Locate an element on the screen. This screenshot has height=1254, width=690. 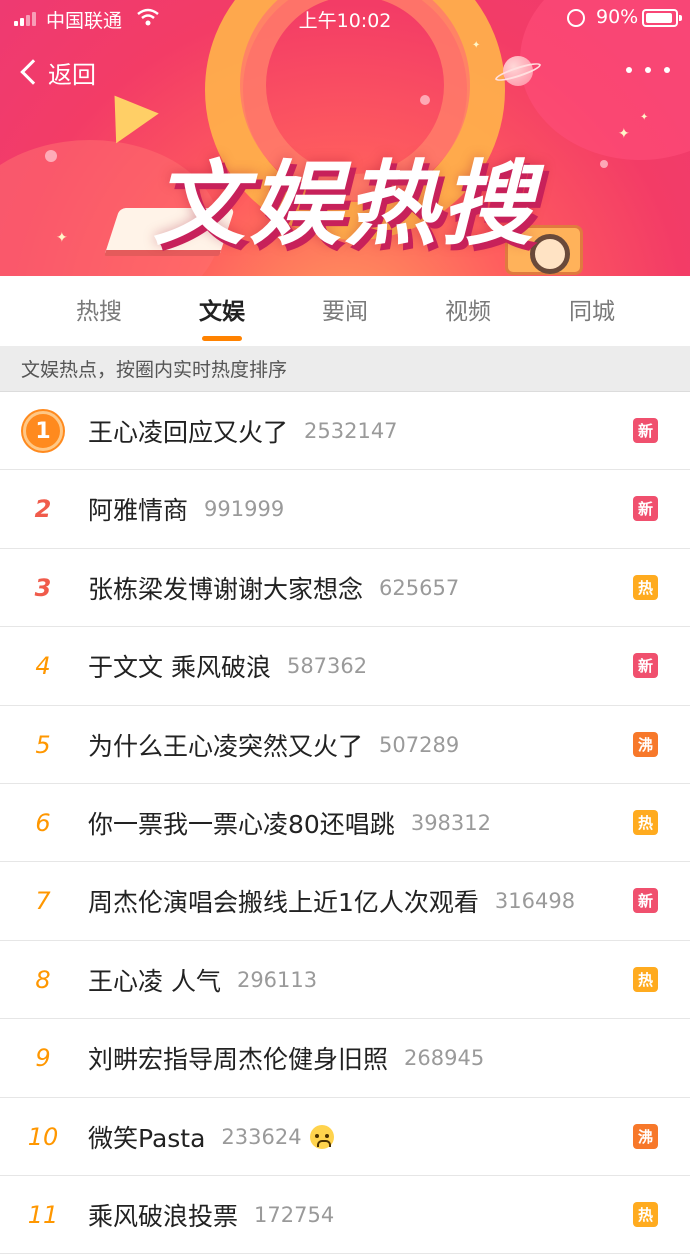
heat-count: 2532147 is located at coordinates (351, 431).